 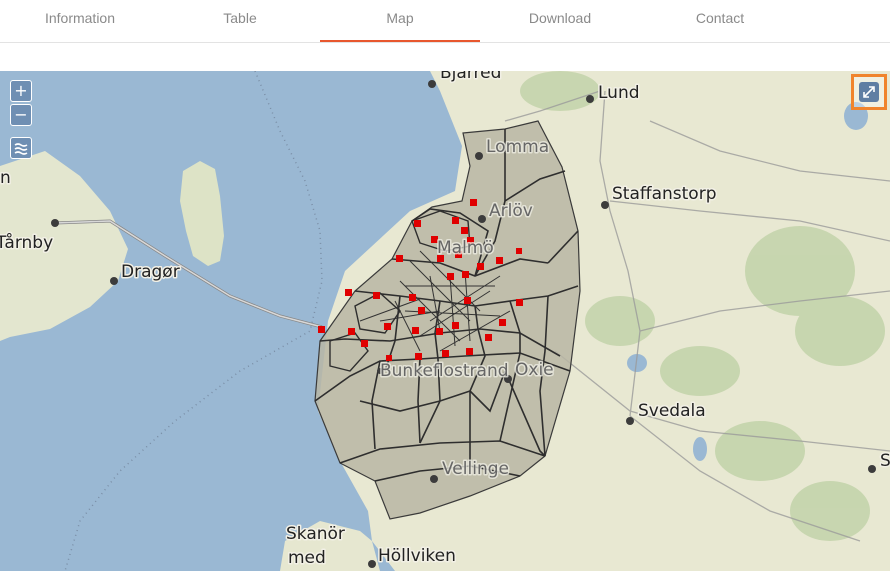 What do you see at coordinates (517, 147) in the screenshot?
I see `label-lomma: Lomma` at bounding box center [517, 147].